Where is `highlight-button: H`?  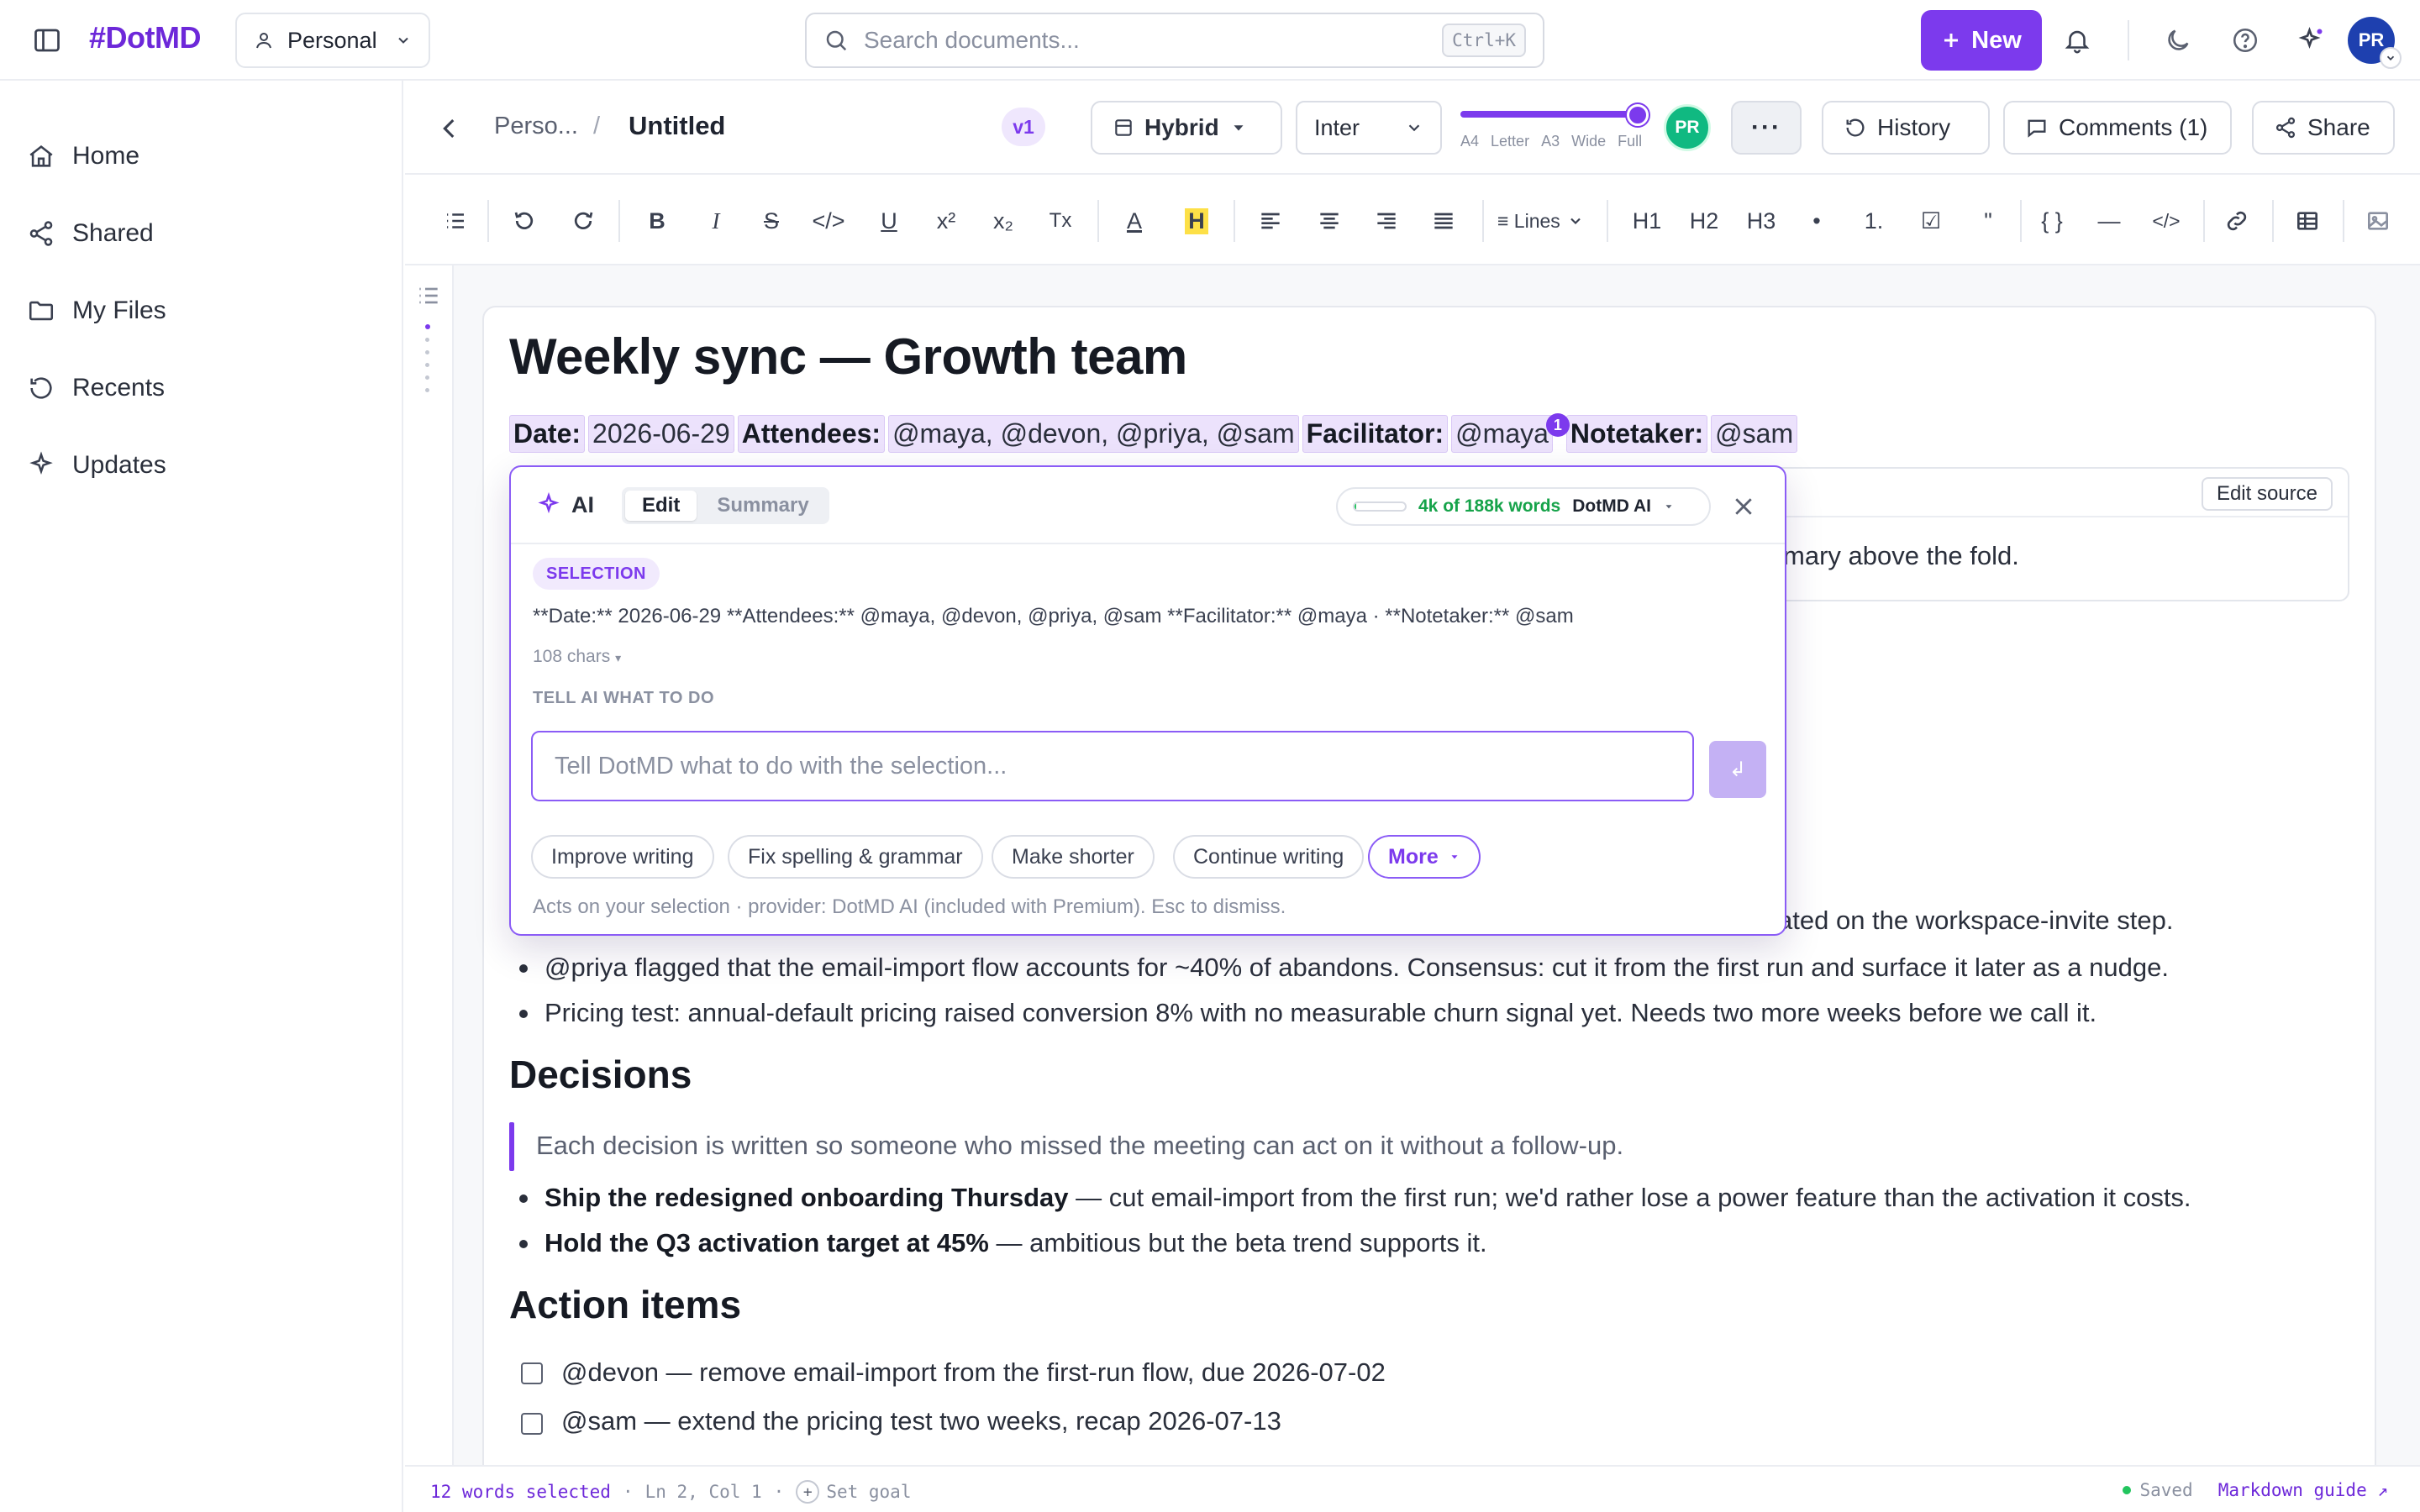 highlight-button: H is located at coordinates (1196, 221).